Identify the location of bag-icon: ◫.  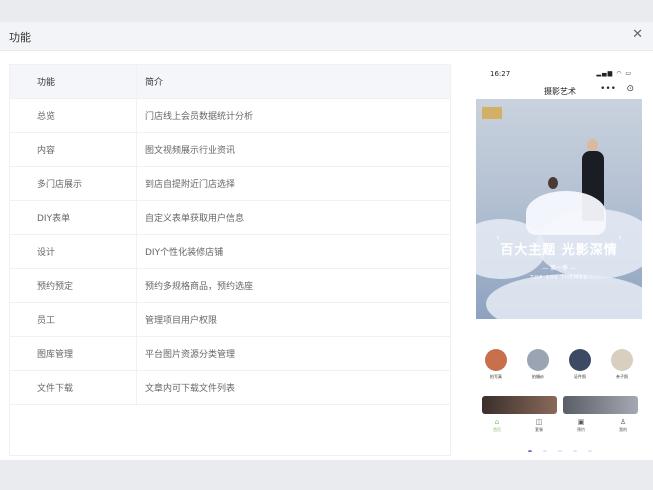
(539, 422).